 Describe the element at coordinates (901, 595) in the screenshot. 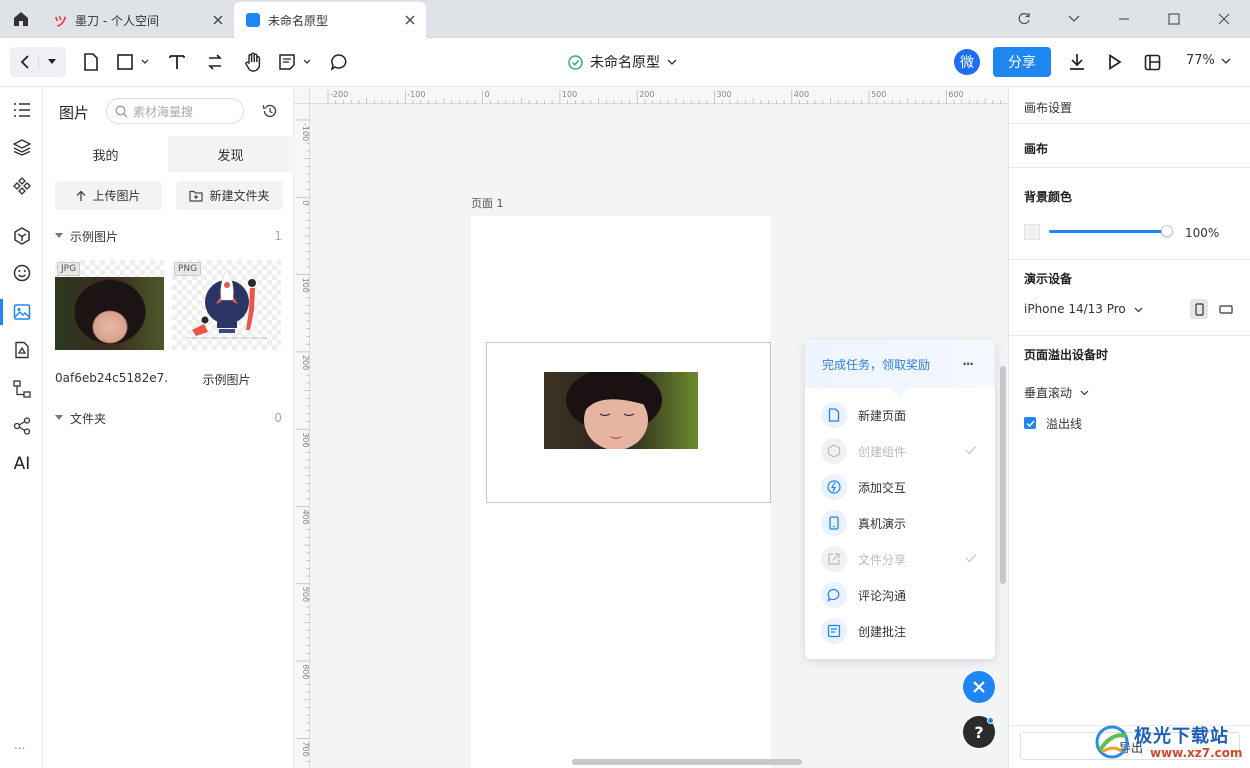

I see `task-item-comment: 评论沟通` at that location.